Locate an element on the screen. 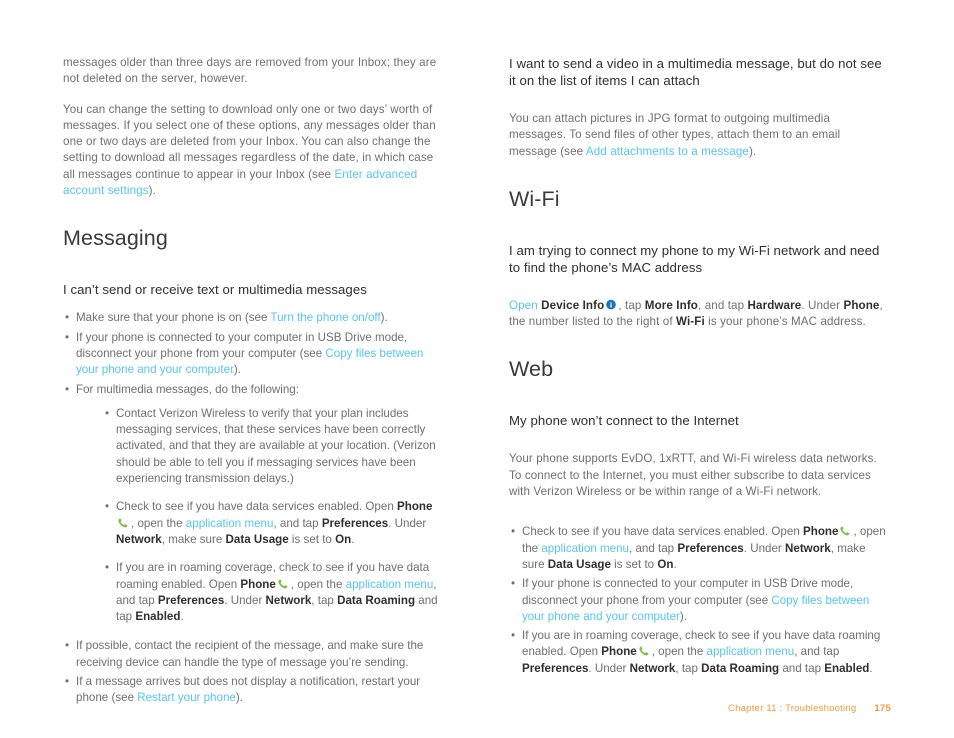 This screenshot has height=738, width=954. section-heading-wifi: Wi-Fi is located at coordinates (534, 198).